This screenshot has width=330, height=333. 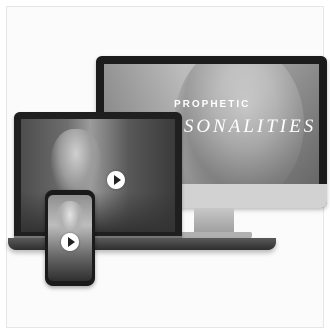 I want to click on phone-screen, so click(x=70, y=238).